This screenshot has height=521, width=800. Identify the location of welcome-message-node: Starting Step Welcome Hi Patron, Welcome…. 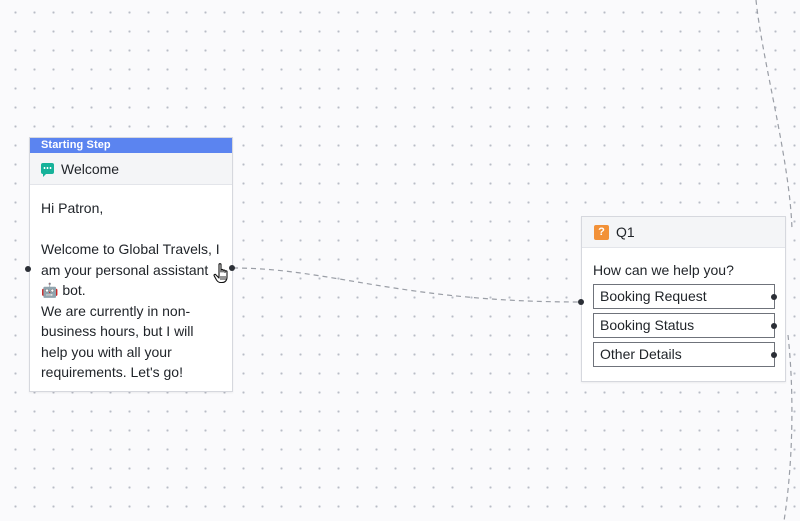
(131, 264).